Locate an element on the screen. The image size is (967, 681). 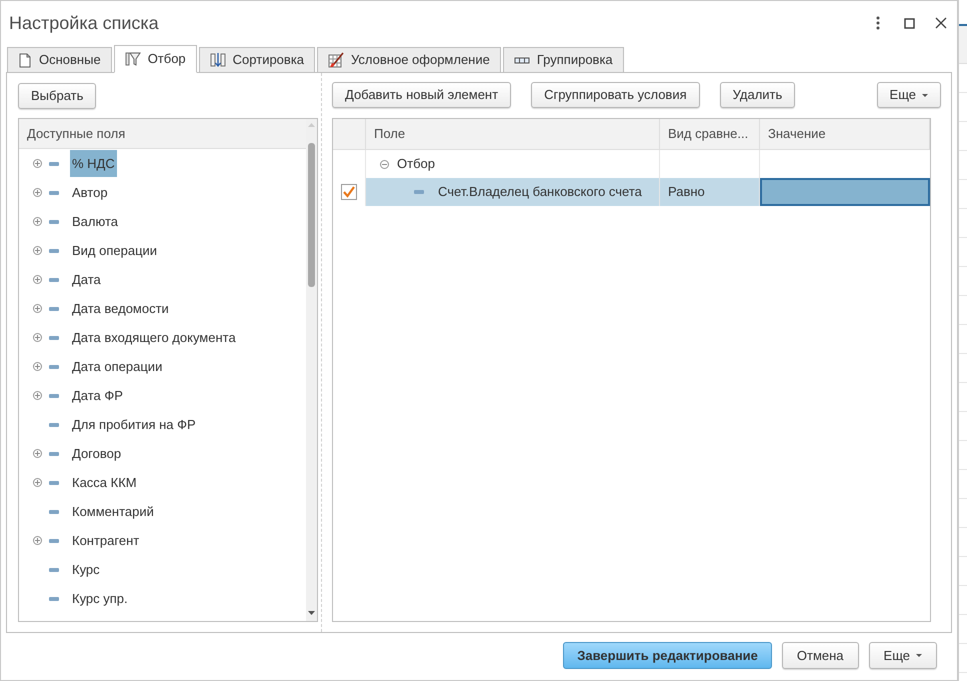
tree-item: Вид операции is located at coordinates (115, 250).